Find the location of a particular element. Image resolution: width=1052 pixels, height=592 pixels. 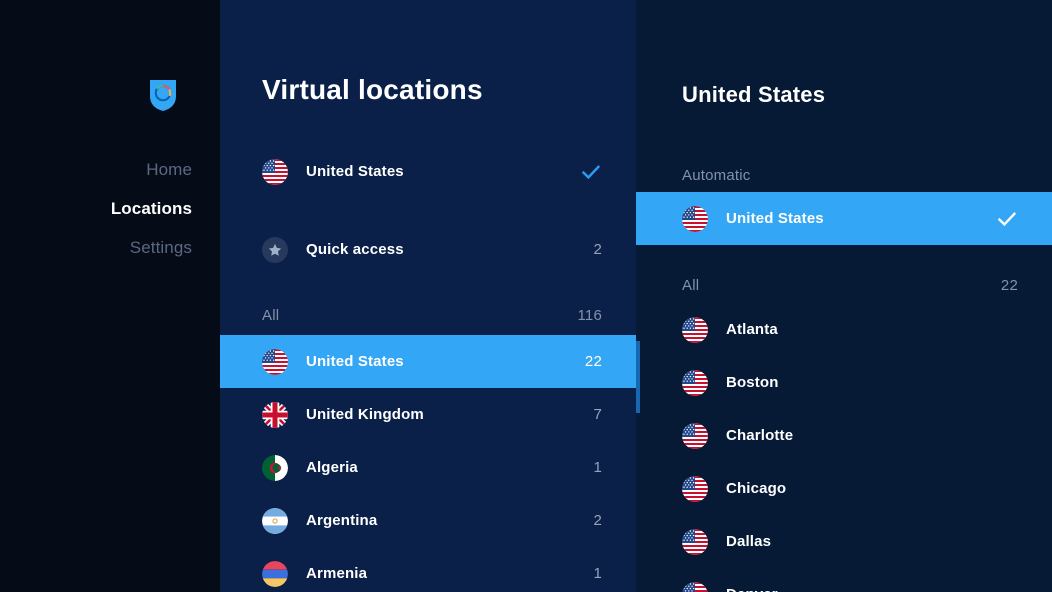

country-count: 7 is located at coordinates (597, 414).